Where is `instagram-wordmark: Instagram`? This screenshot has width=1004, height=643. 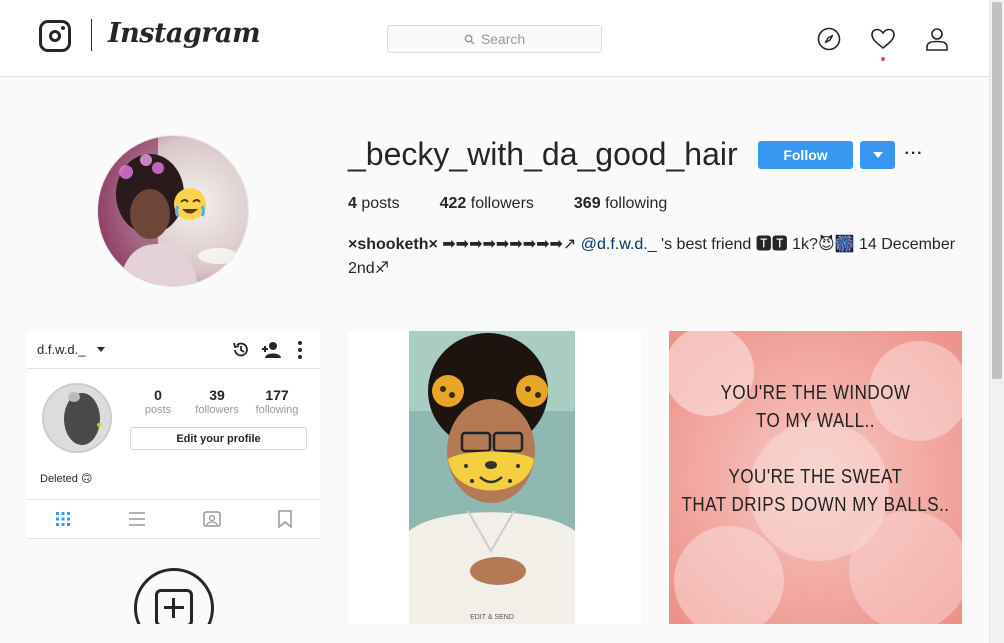 instagram-wordmark: Instagram is located at coordinates (184, 33).